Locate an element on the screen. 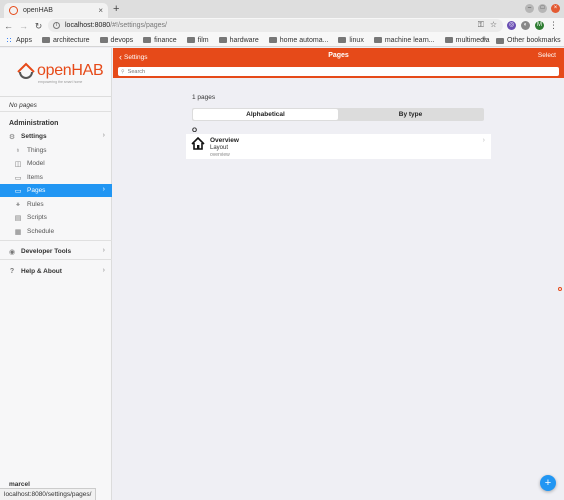 This screenshot has height=500, width=564. extension-icon-2: ◐ is located at coordinates (525, 25).